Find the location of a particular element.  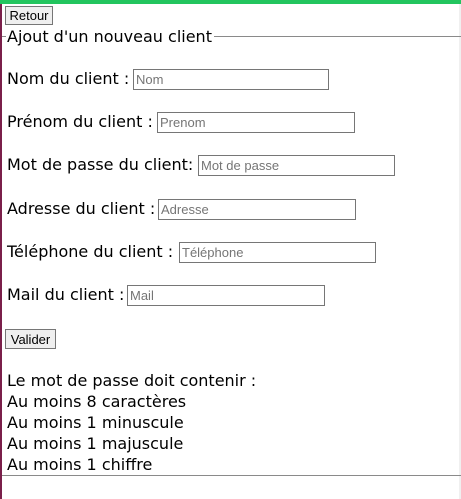

name-label: Nom du client : is located at coordinates (68, 78).